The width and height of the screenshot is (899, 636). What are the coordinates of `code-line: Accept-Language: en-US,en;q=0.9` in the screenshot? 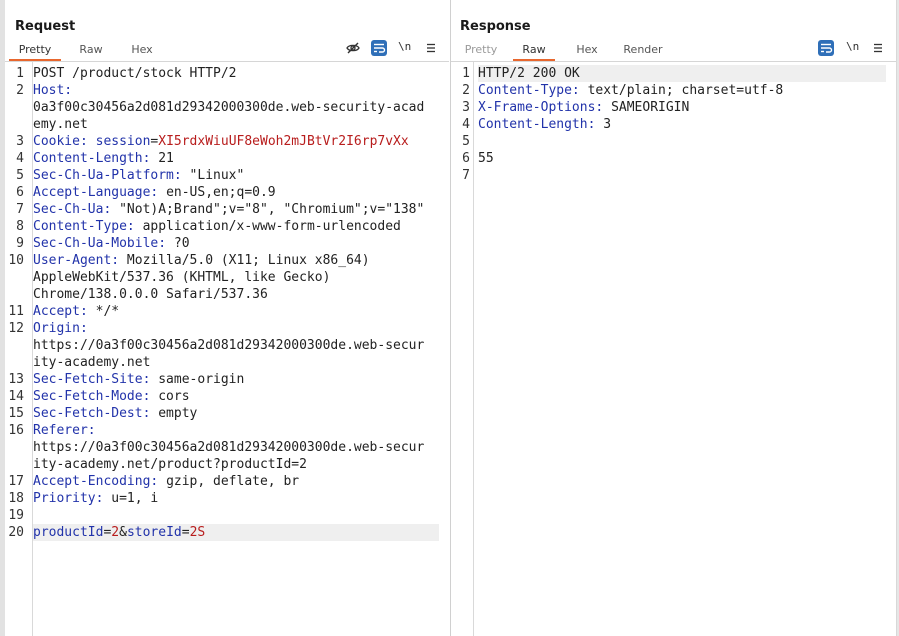 It's located at (236, 192).